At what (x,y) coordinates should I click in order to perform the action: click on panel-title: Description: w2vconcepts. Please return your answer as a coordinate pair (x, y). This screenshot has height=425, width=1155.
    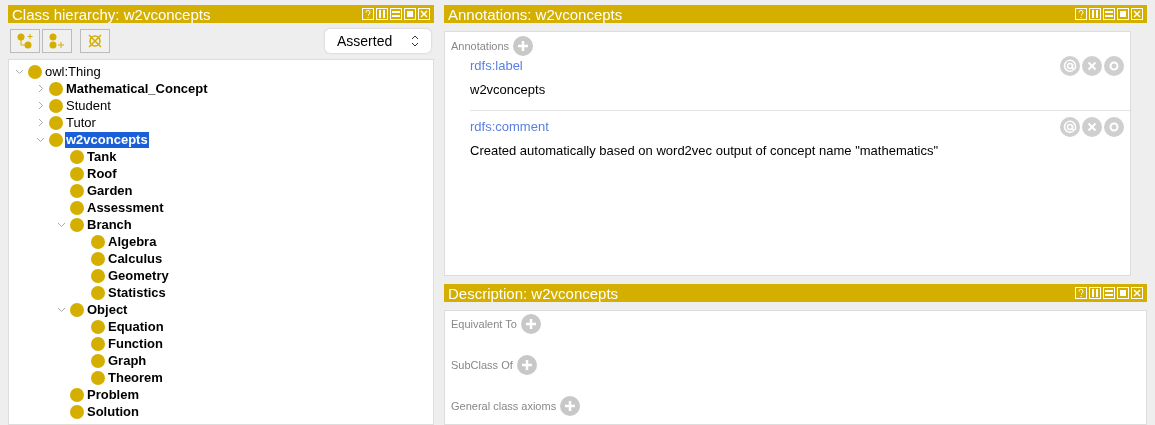
    Looking at the image, I should click on (533, 293).